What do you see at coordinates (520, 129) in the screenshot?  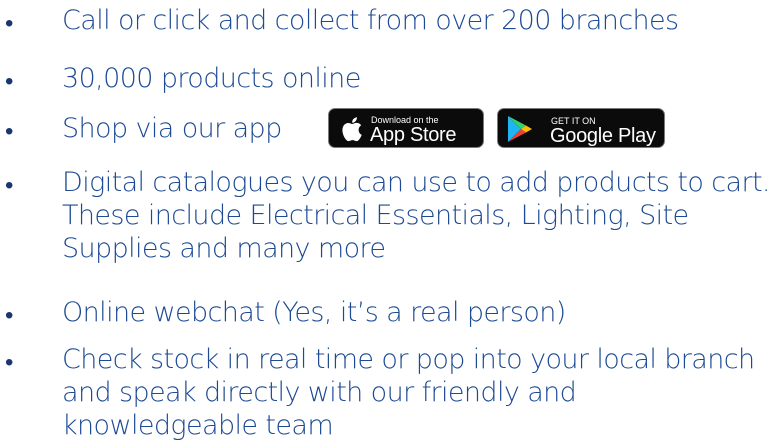 I see `google-play-icon` at bounding box center [520, 129].